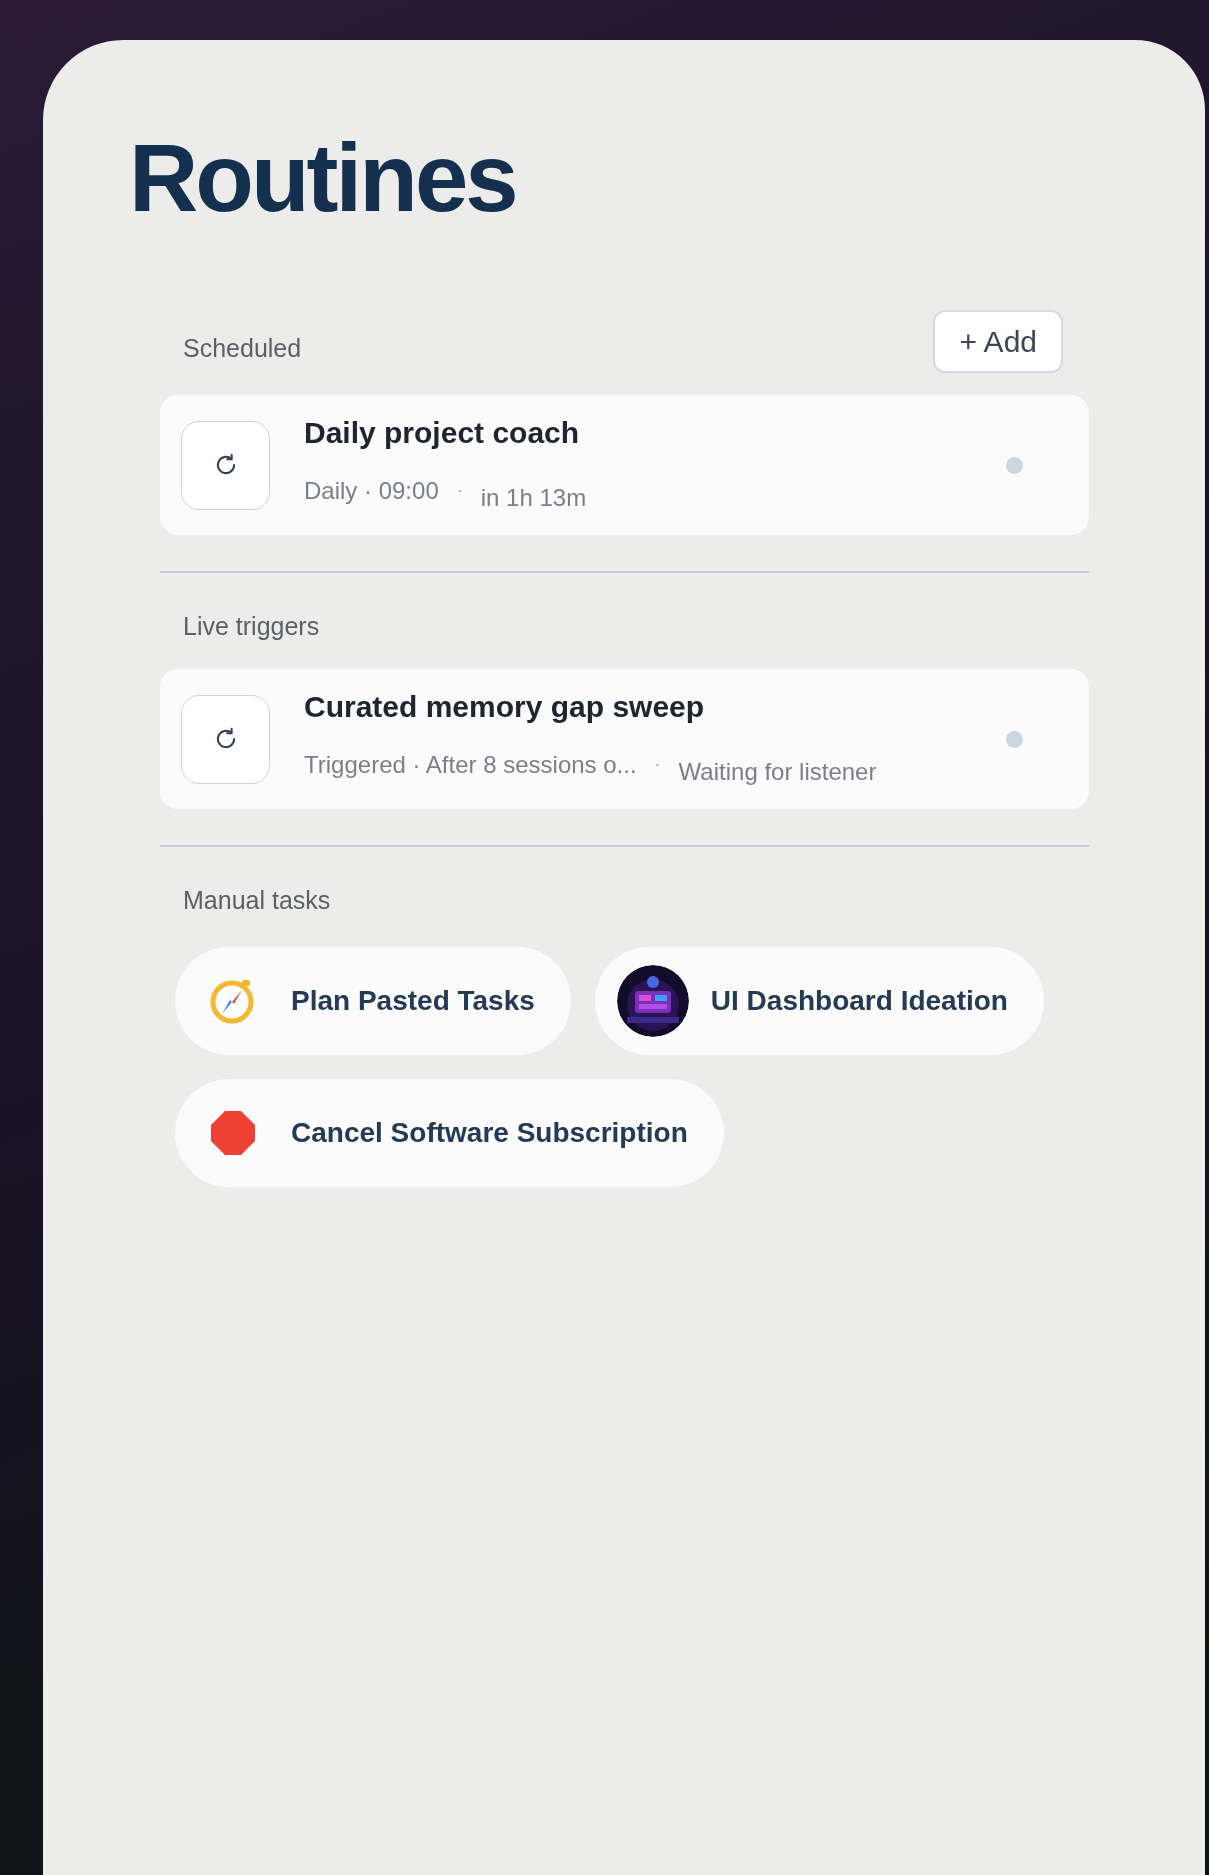 The height and width of the screenshot is (1875, 1209). I want to click on task-chip: UI Dashboard Ideation, so click(819, 1001).